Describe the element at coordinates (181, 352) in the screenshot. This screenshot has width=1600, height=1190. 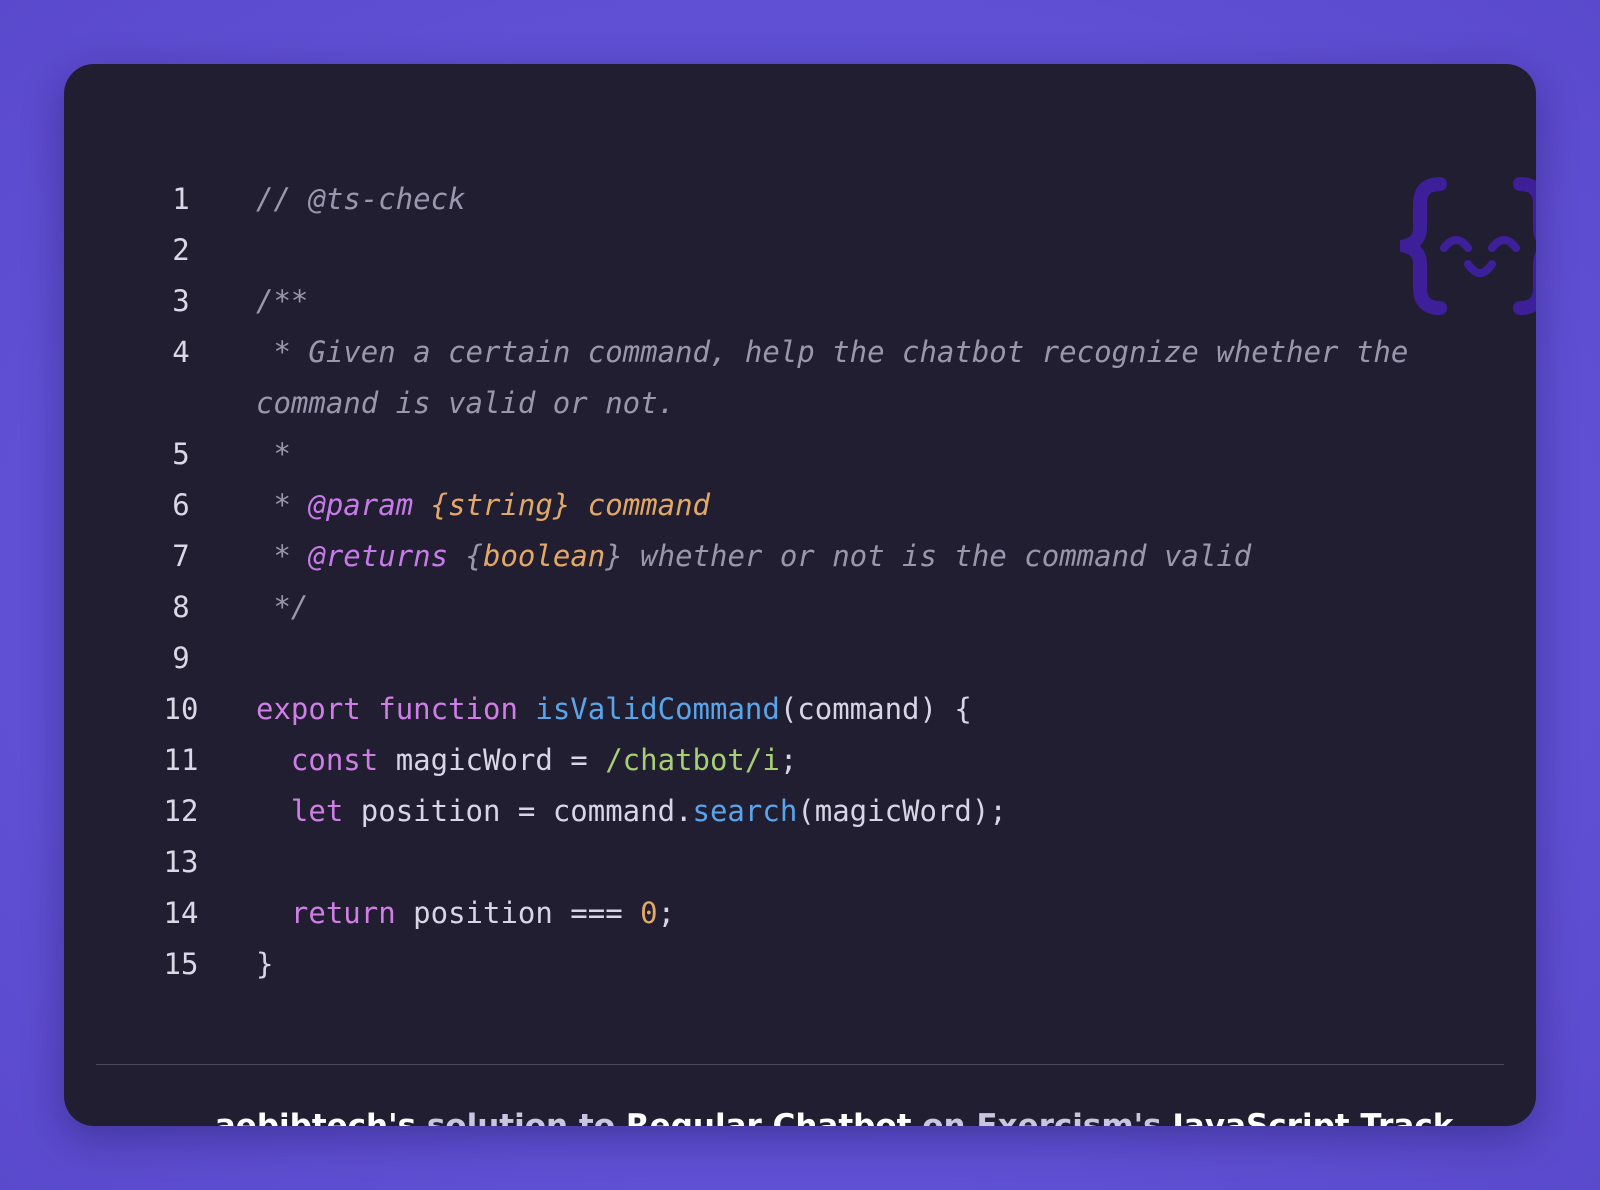
I see `line-number: 4` at that location.